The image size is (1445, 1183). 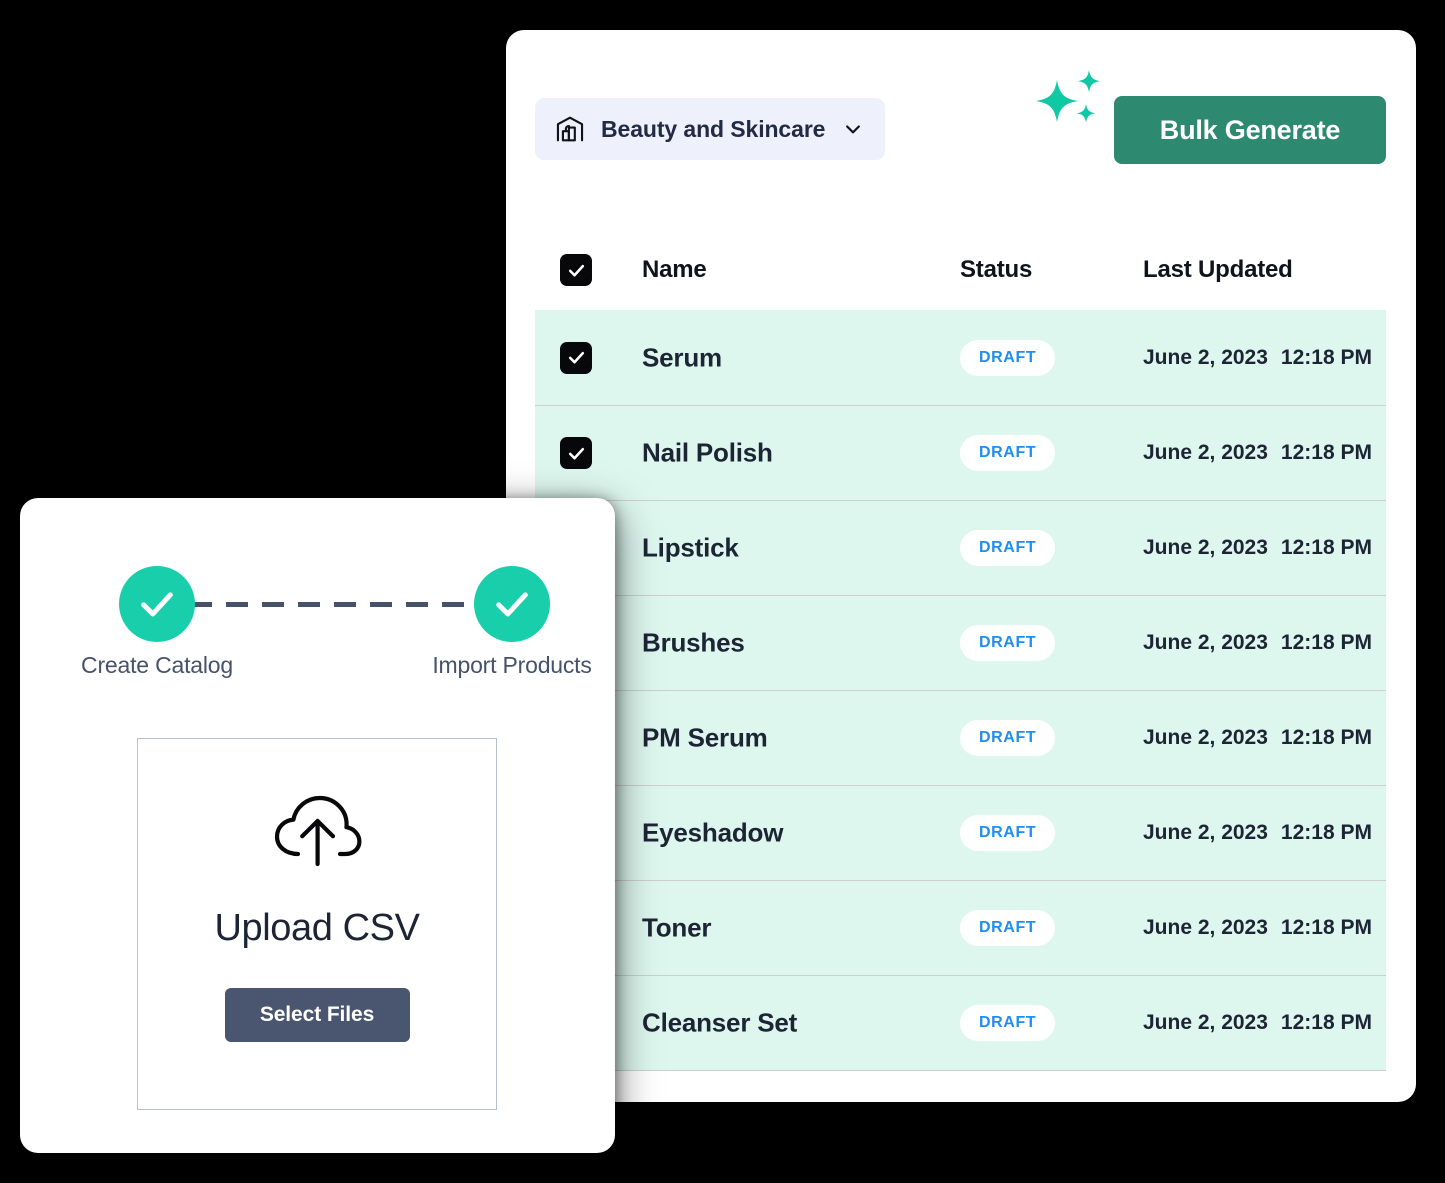 What do you see at coordinates (576, 270) in the screenshot?
I see `select-all-checkbox` at bounding box center [576, 270].